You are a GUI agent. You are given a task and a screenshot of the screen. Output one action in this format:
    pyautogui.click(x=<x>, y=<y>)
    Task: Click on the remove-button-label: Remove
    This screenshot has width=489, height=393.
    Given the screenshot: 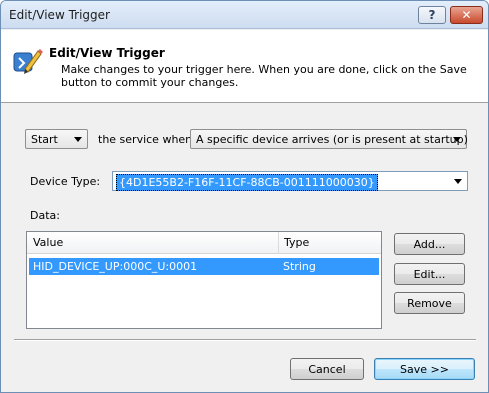 What is the action you would take?
    pyautogui.click(x=429, y=303)
    